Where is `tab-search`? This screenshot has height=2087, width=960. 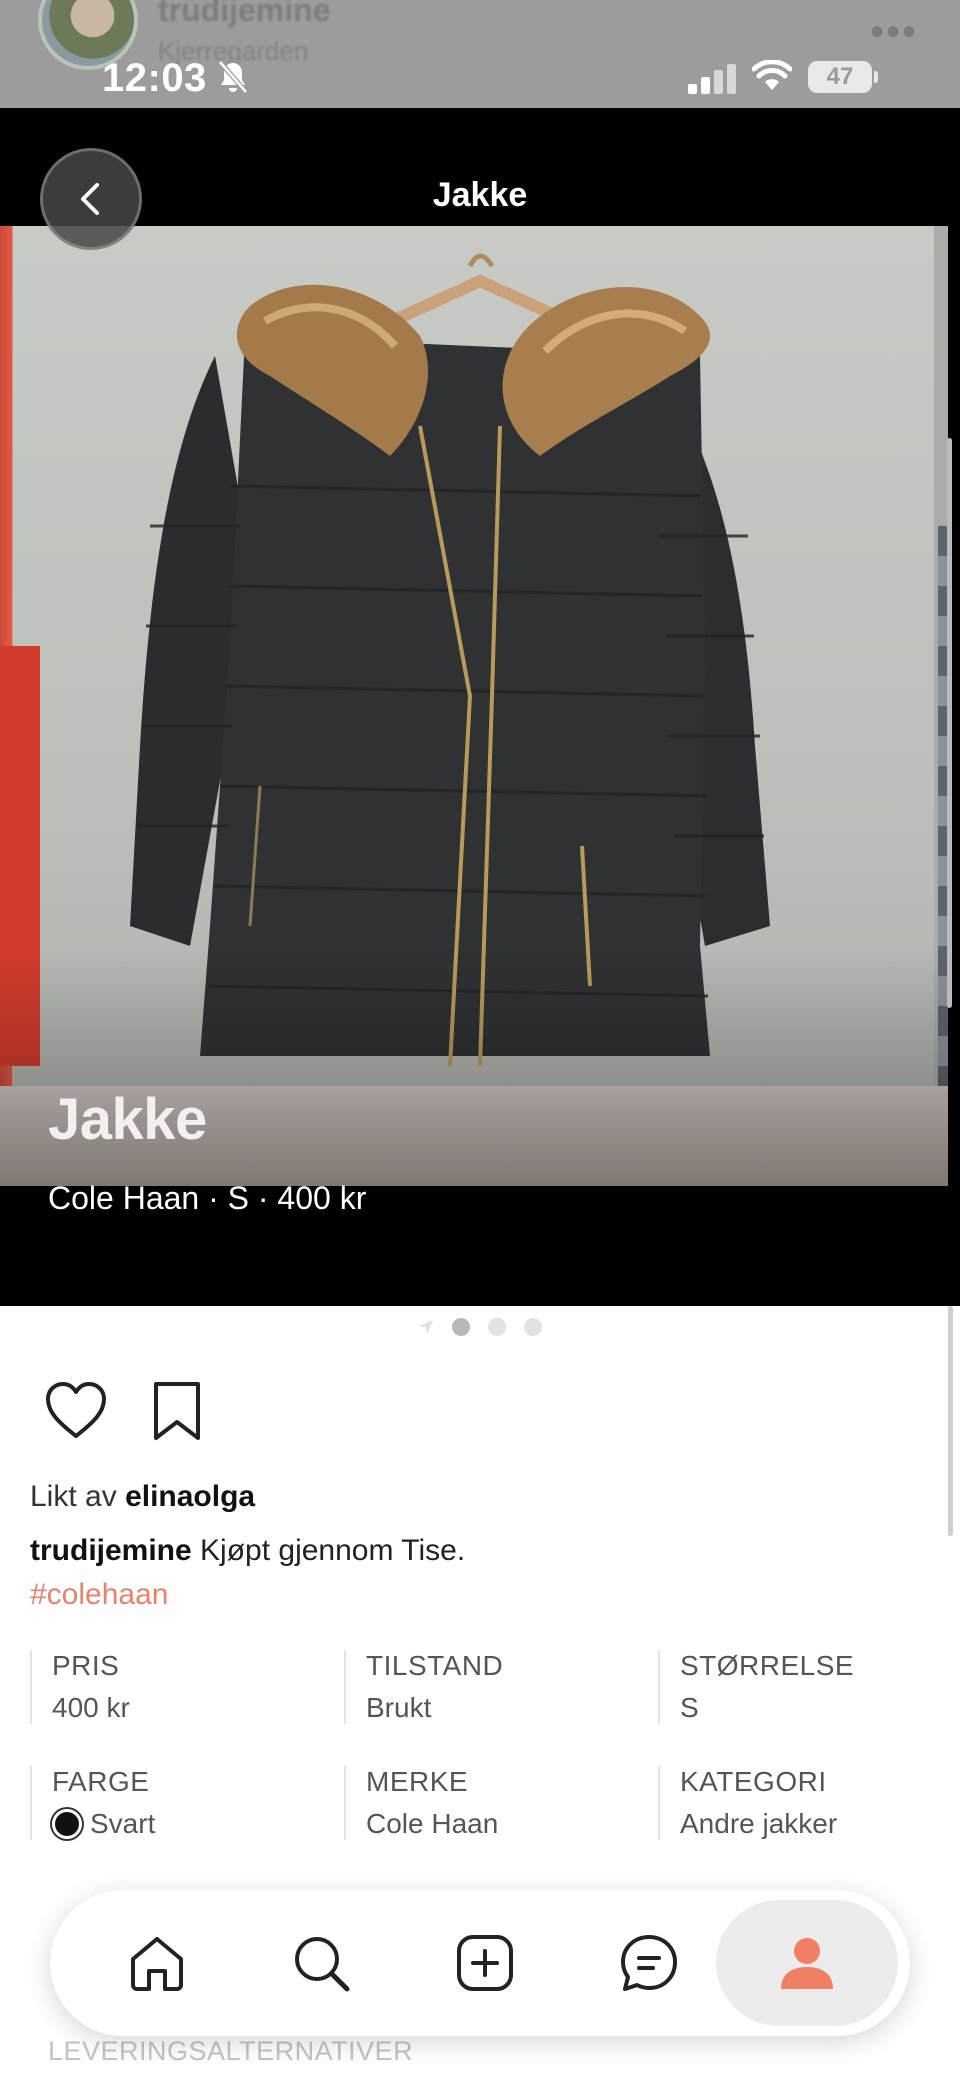
tab-search is located at coordinates (321, 1963).